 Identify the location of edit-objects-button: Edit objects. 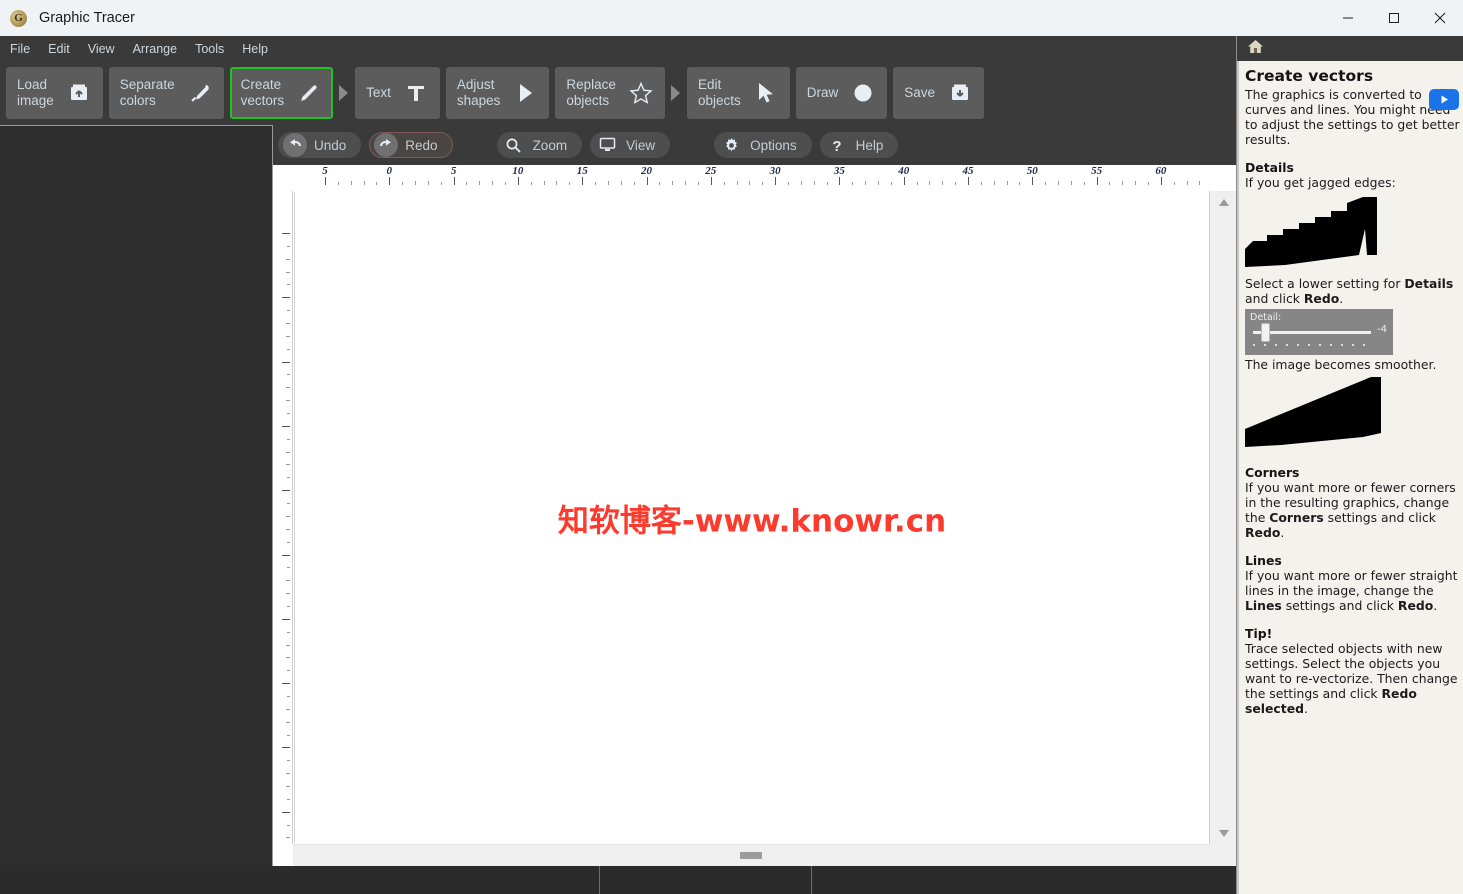
(738, 93).